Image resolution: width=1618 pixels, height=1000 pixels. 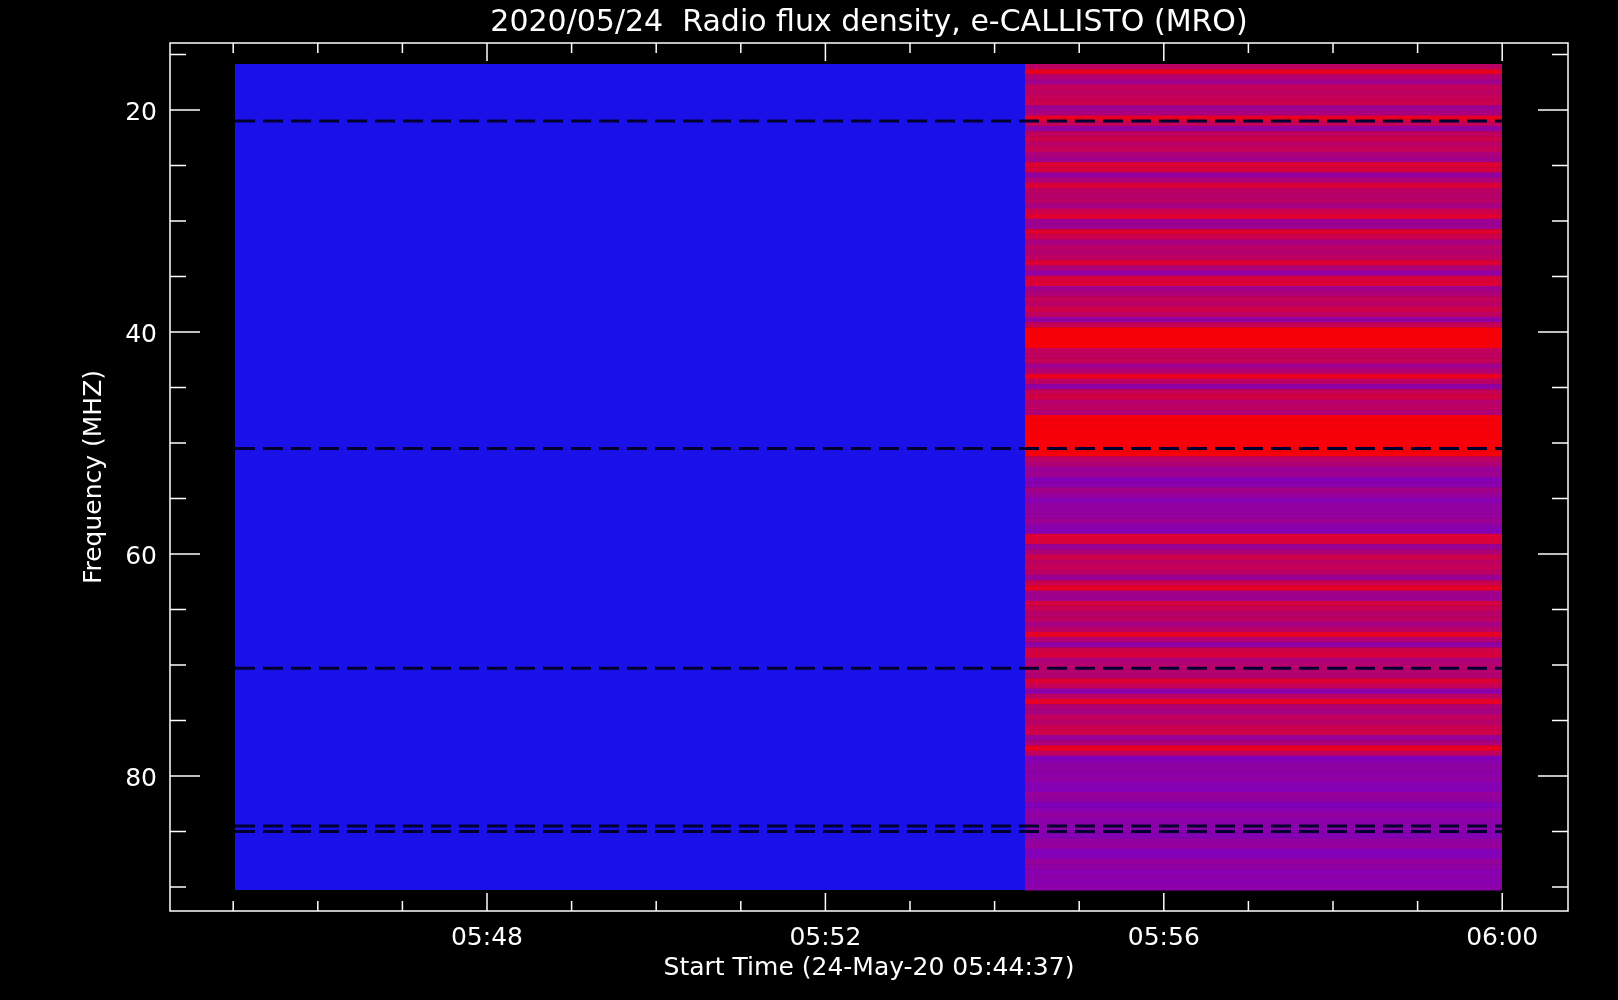 What do you see at coordinates (487, 936) in the screenshot?
I see `x-tick-label: 05:48` at bounding box center [487, 936].